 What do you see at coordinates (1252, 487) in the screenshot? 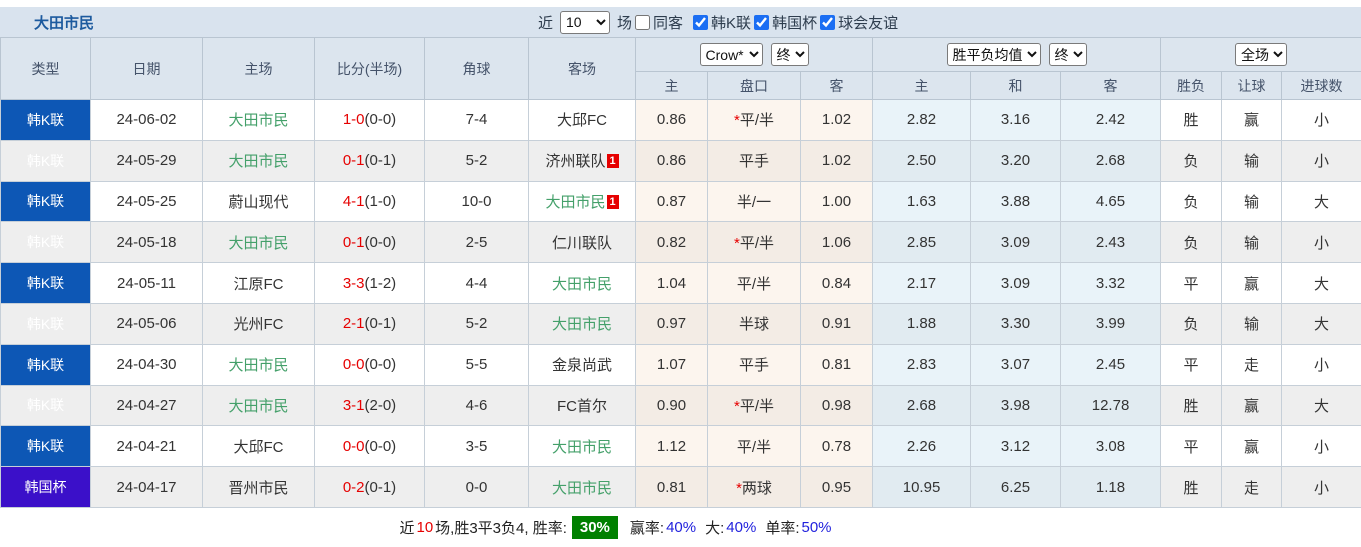
I see `cell-handicap-result: 走` at bounding box center [1252, 487].